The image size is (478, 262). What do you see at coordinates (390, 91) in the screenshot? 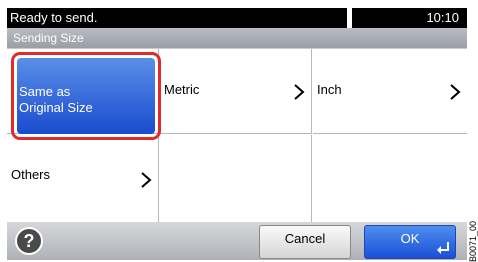
I see `option-inch: Inch` at bounding box center [390, 91].